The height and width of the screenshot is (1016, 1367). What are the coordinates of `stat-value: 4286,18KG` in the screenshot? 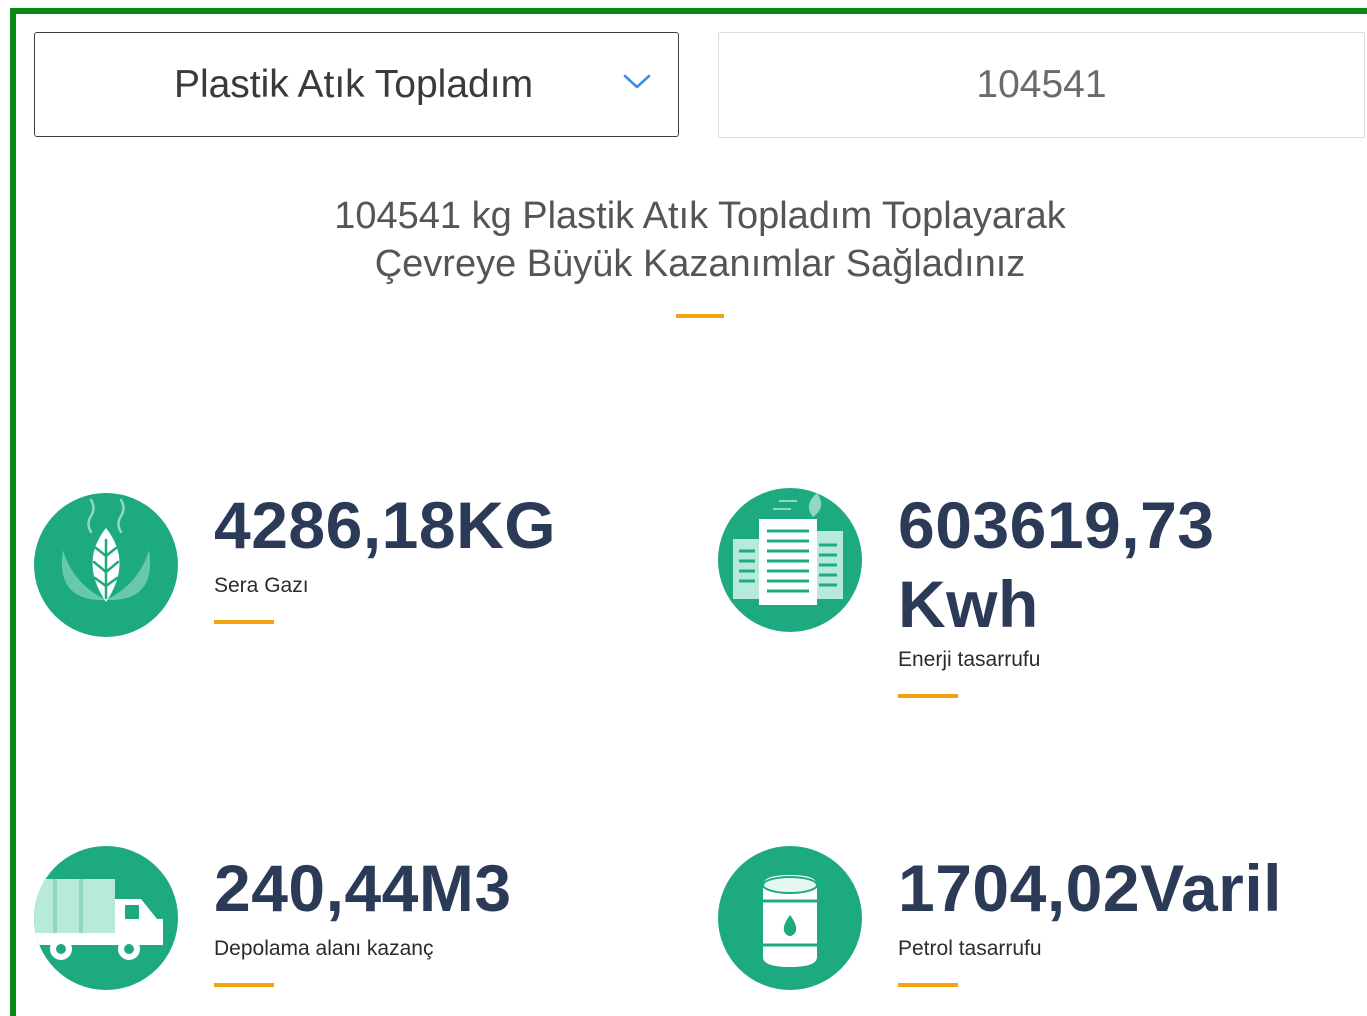 It's located at (385, 525).